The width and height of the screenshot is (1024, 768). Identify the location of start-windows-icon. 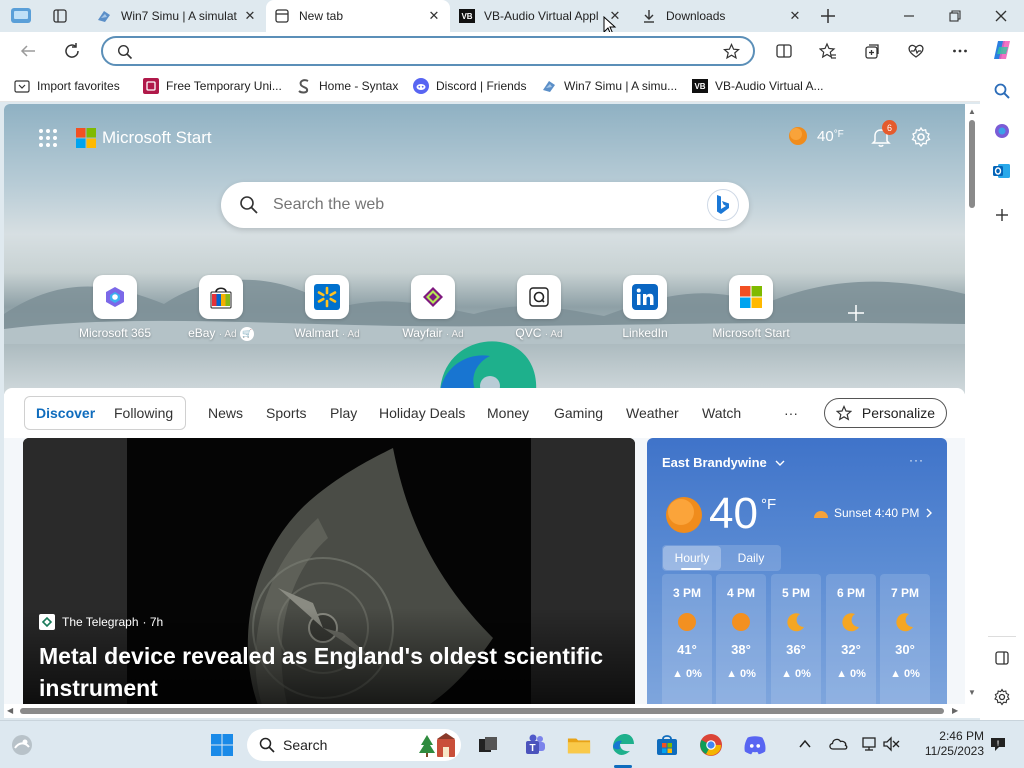
(222, 745).